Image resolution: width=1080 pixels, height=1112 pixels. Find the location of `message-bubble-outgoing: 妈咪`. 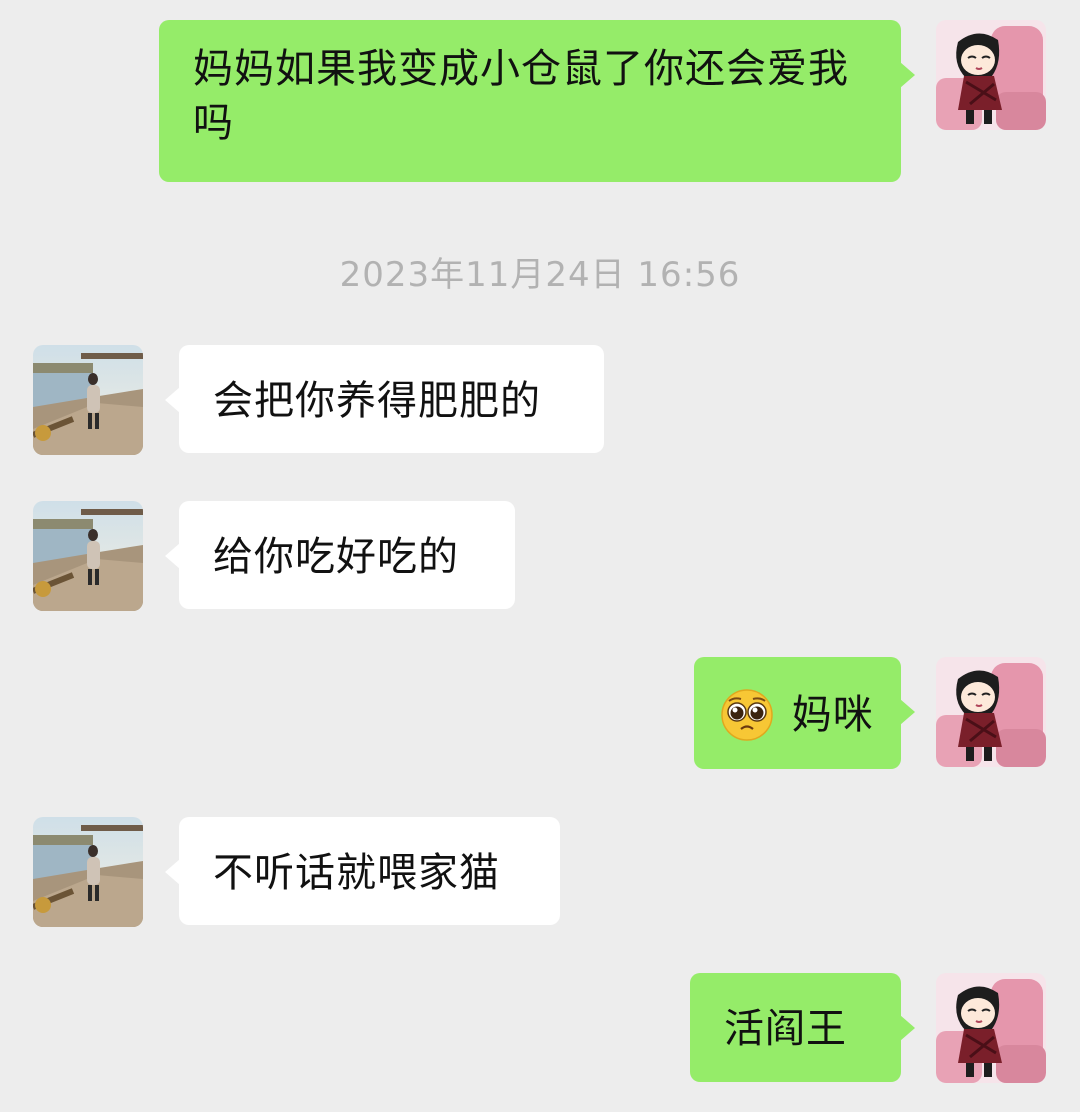

message-bubble-outgoing: 妈咪 is located at coordinates (804, 713).